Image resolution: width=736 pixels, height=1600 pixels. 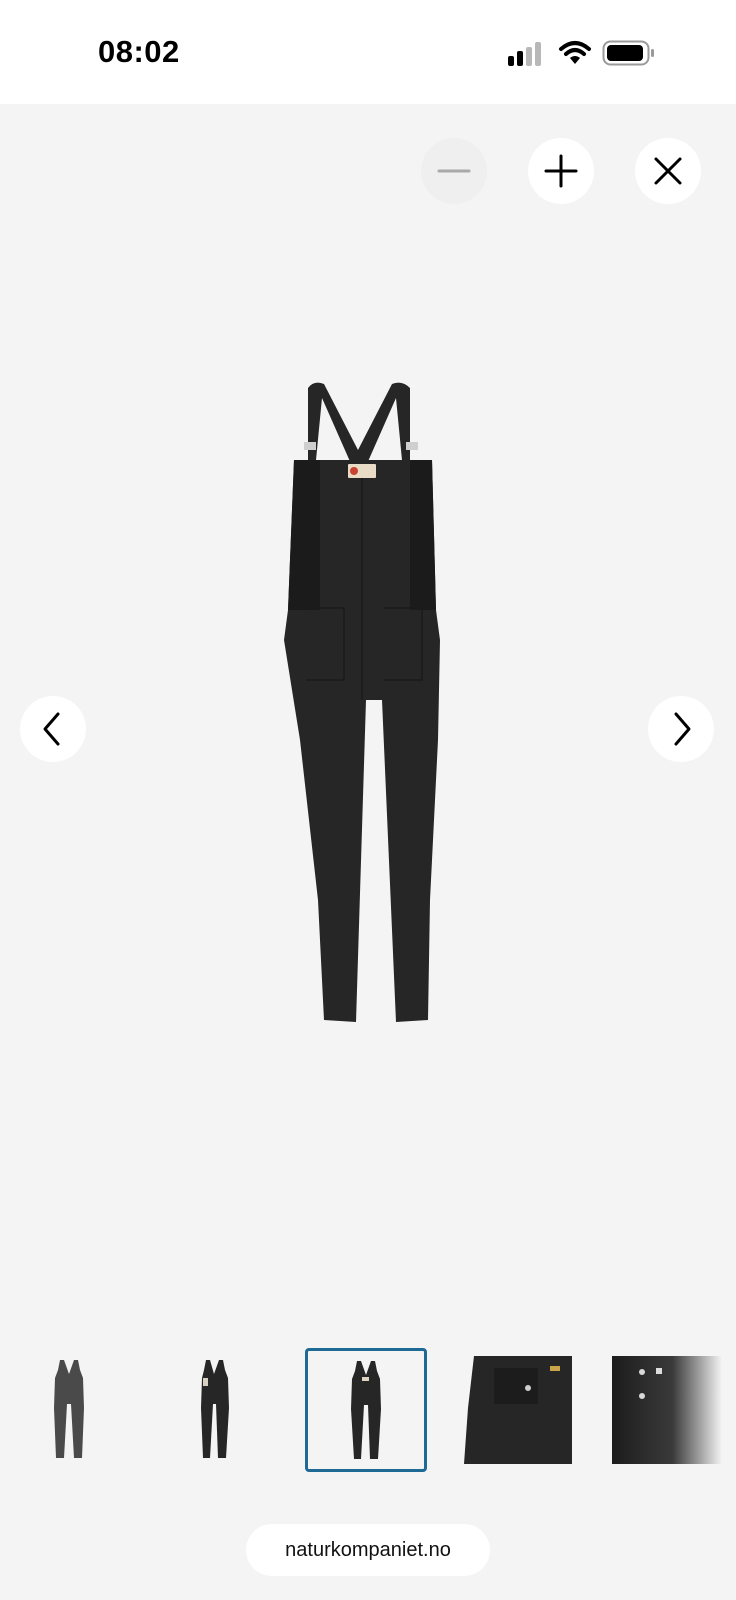 I want to click on battery-icon, so click(x=628, y=53).